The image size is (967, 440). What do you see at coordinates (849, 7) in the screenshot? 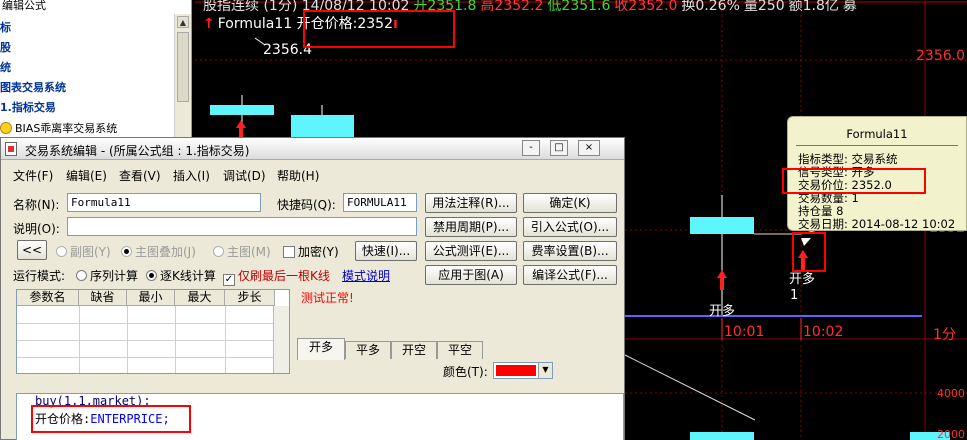
I see `quote-extra: 募` at bounding box center [849, 7].